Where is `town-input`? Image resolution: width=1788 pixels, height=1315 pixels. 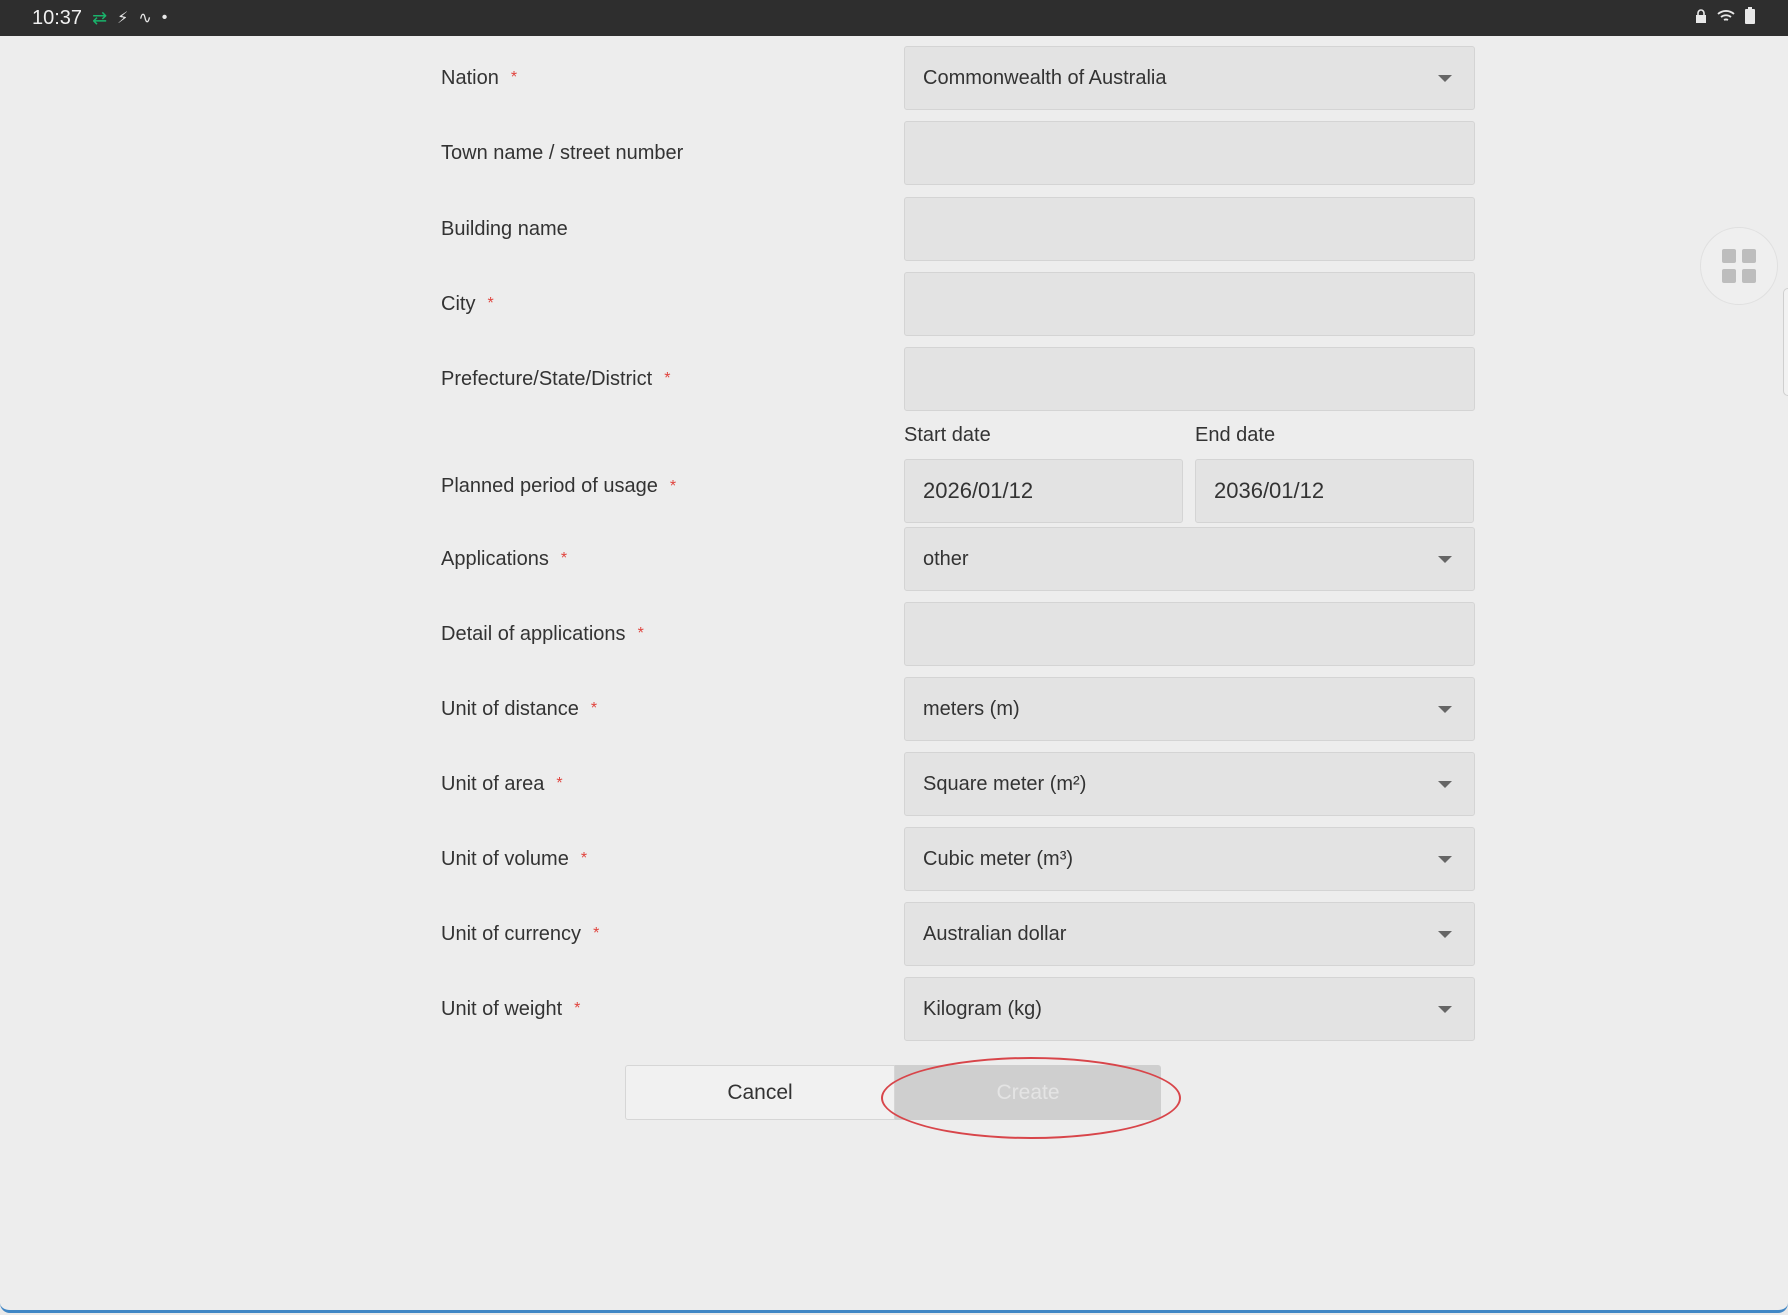 town-input is located at coordinates (1189, 153).